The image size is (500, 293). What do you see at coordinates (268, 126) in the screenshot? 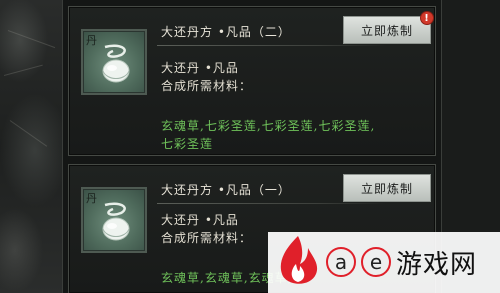
I see `materials-list: 玄魂草,七彩圣莲,七彩圣莲,七彩圣莲,` at bounding box center [268, 126].